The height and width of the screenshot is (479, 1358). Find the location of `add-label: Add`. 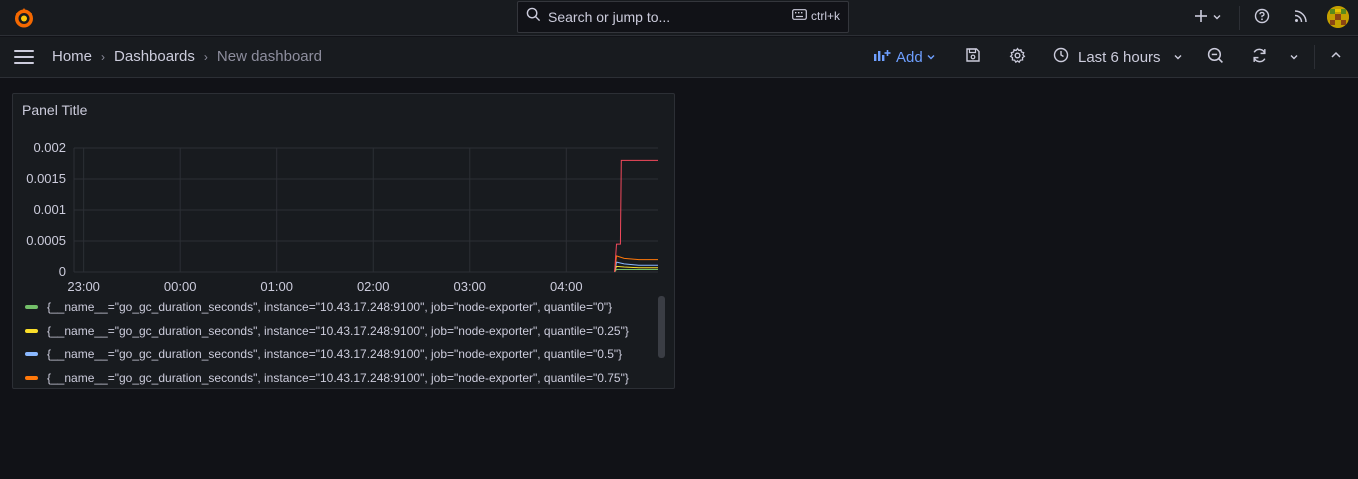

add-label: Add is located at coordinates (909, 57).